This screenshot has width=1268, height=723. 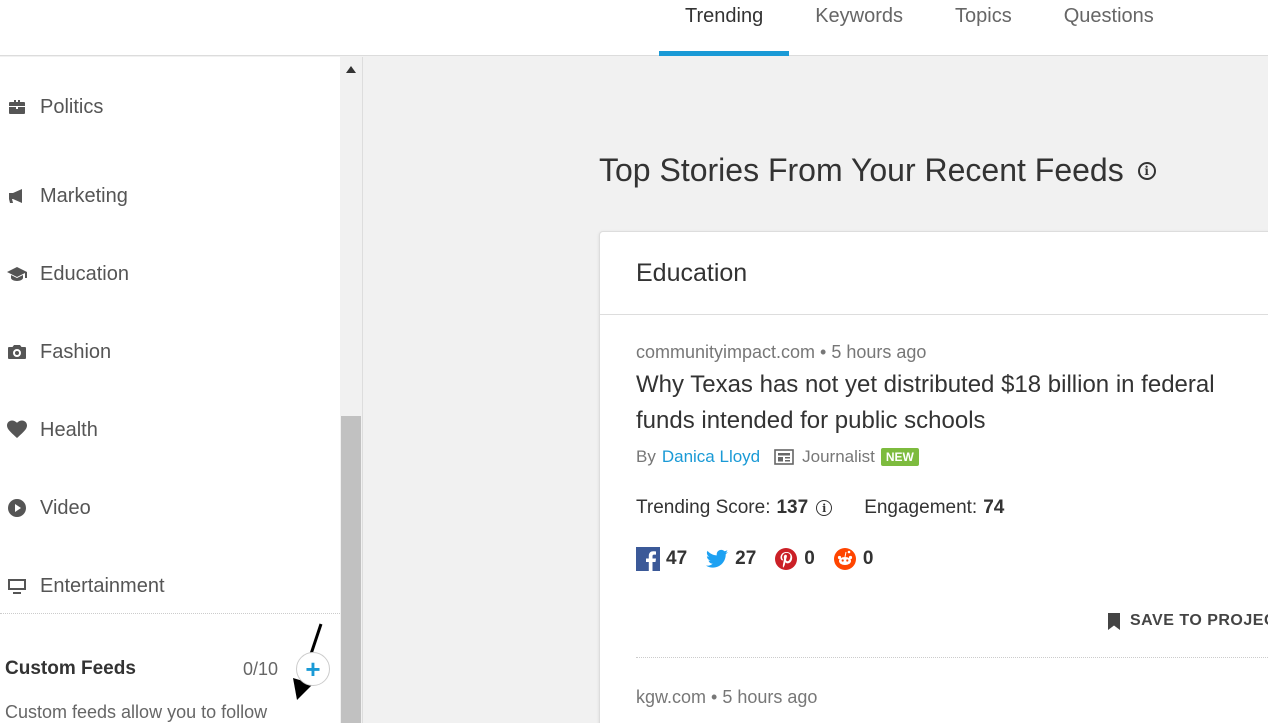 I want to click on pinterest-count: 0, so click(x=809, y=558).